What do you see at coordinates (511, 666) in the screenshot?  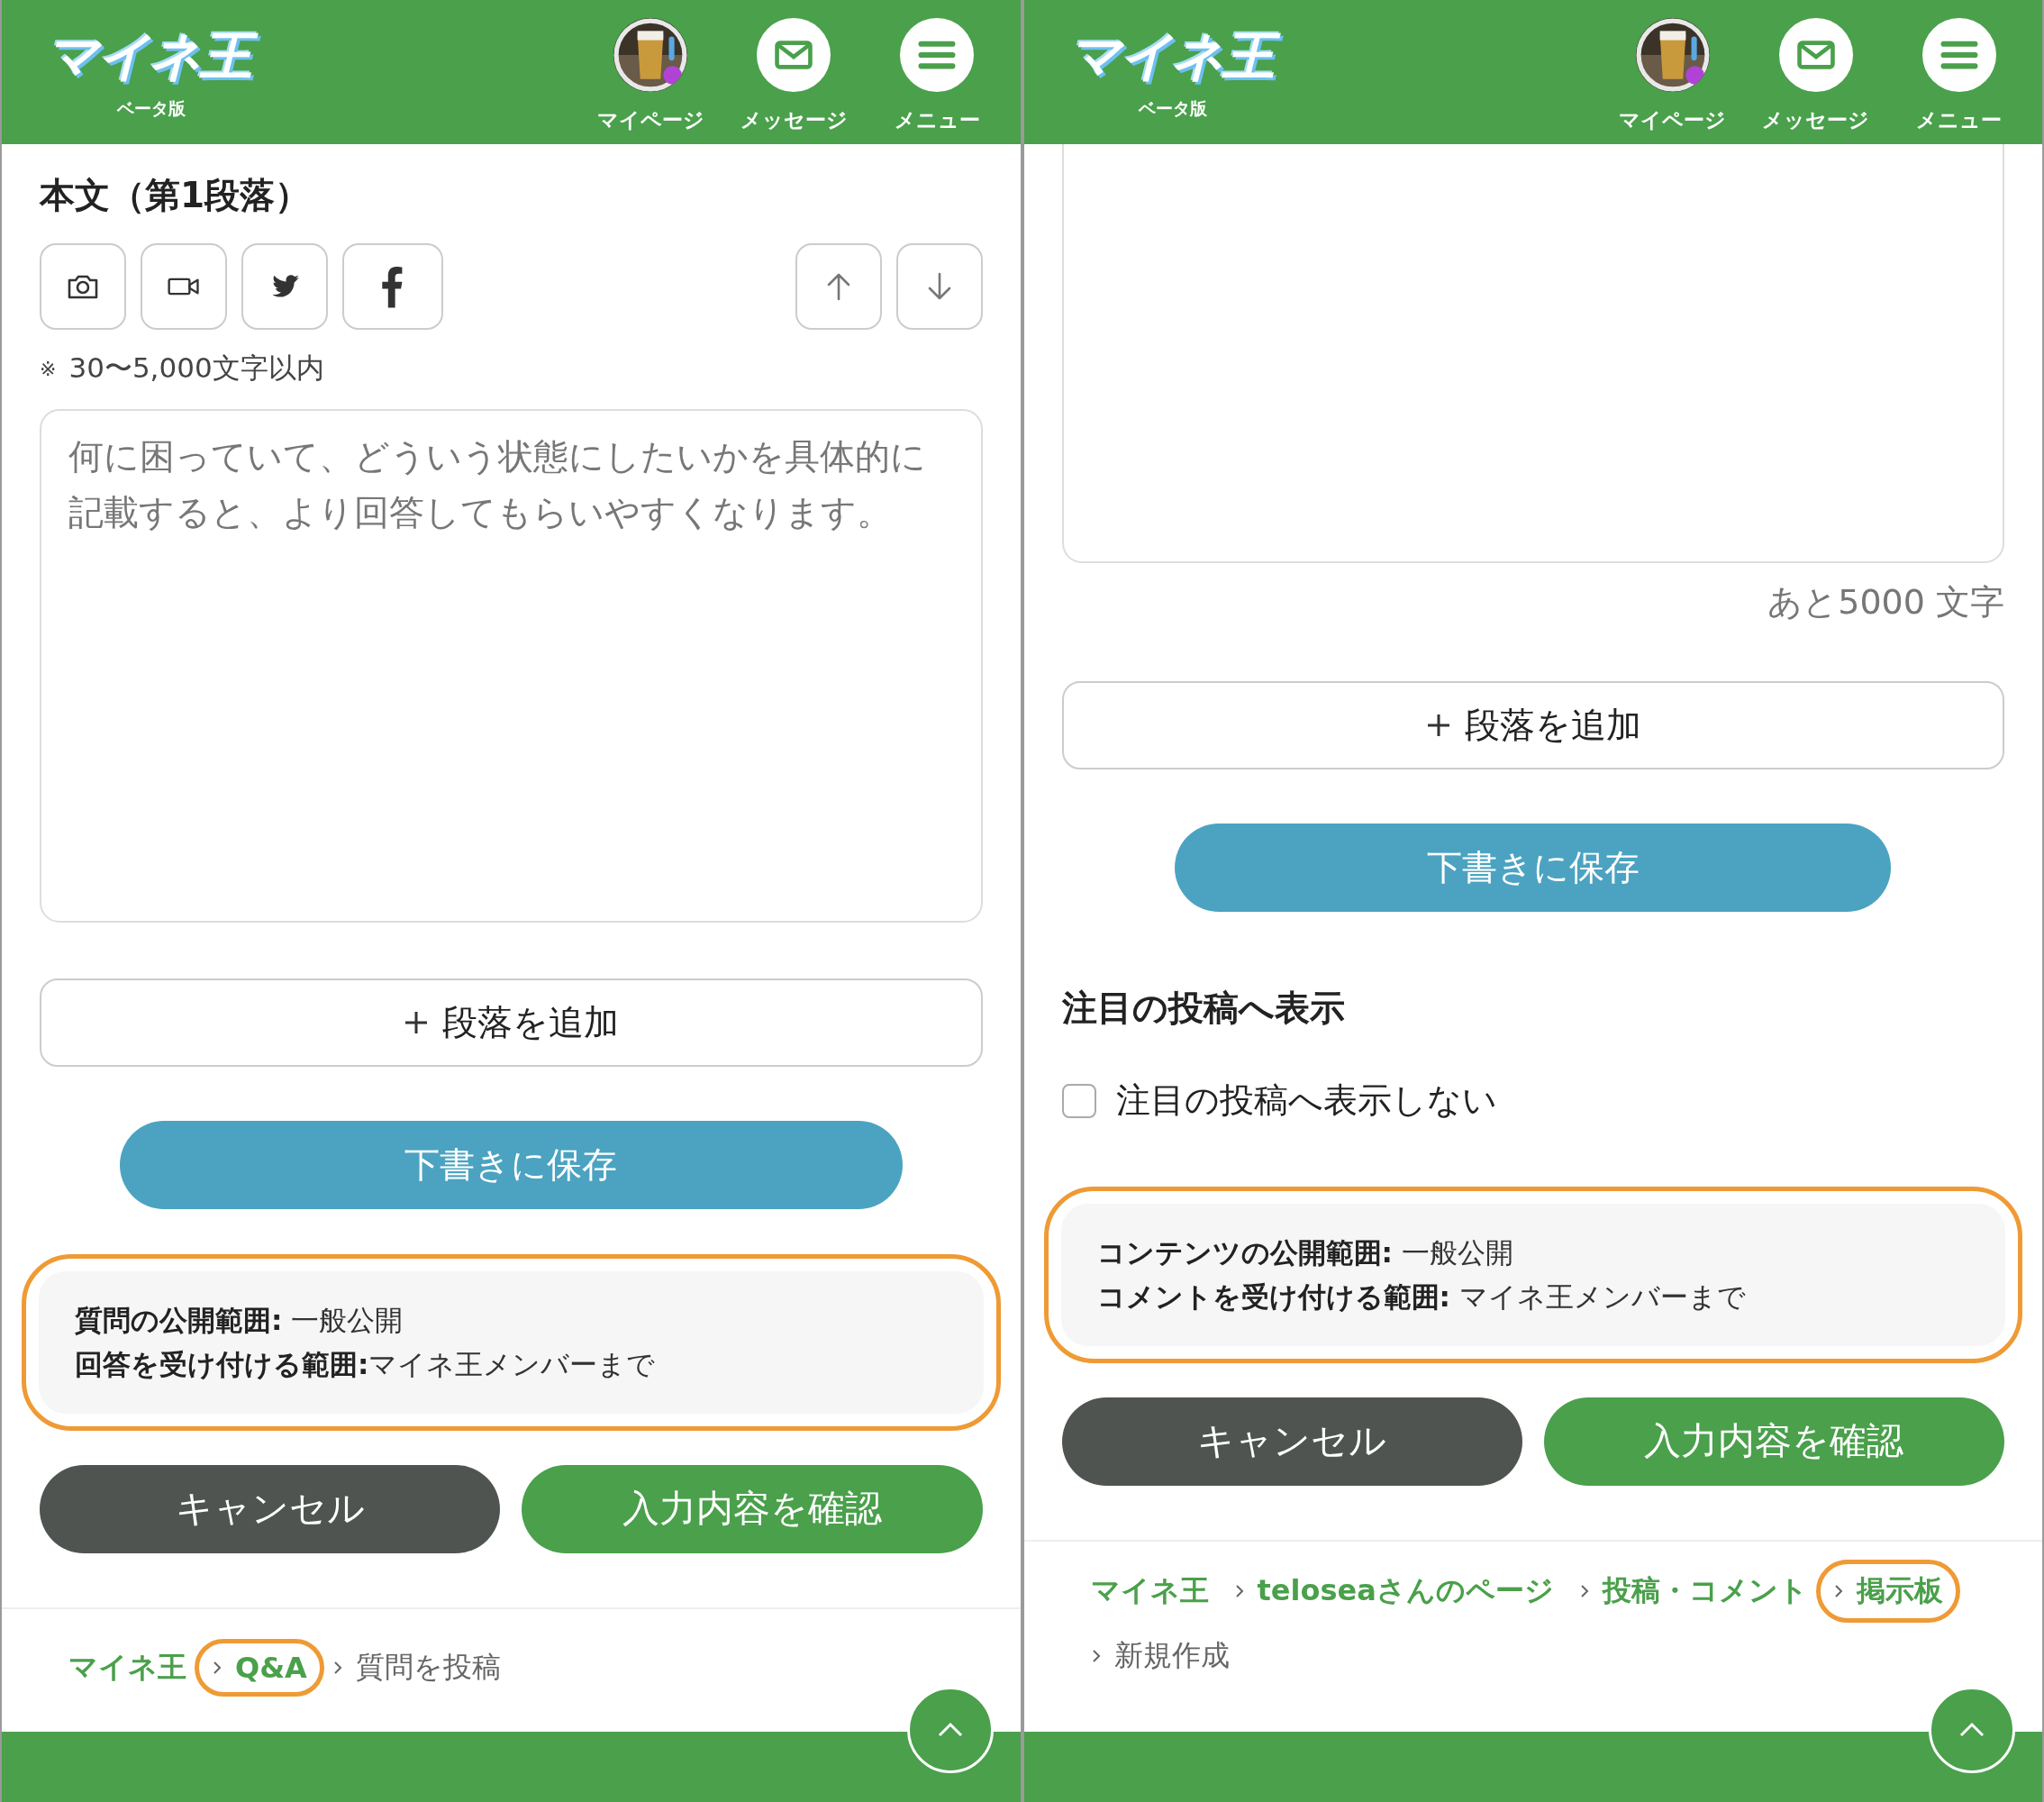 I see `text-area: 何に困っていて、どういう状態にしたいかを具体的に記載すると、より回答してもらいやすくなります。` at bounding box center [511, 666].